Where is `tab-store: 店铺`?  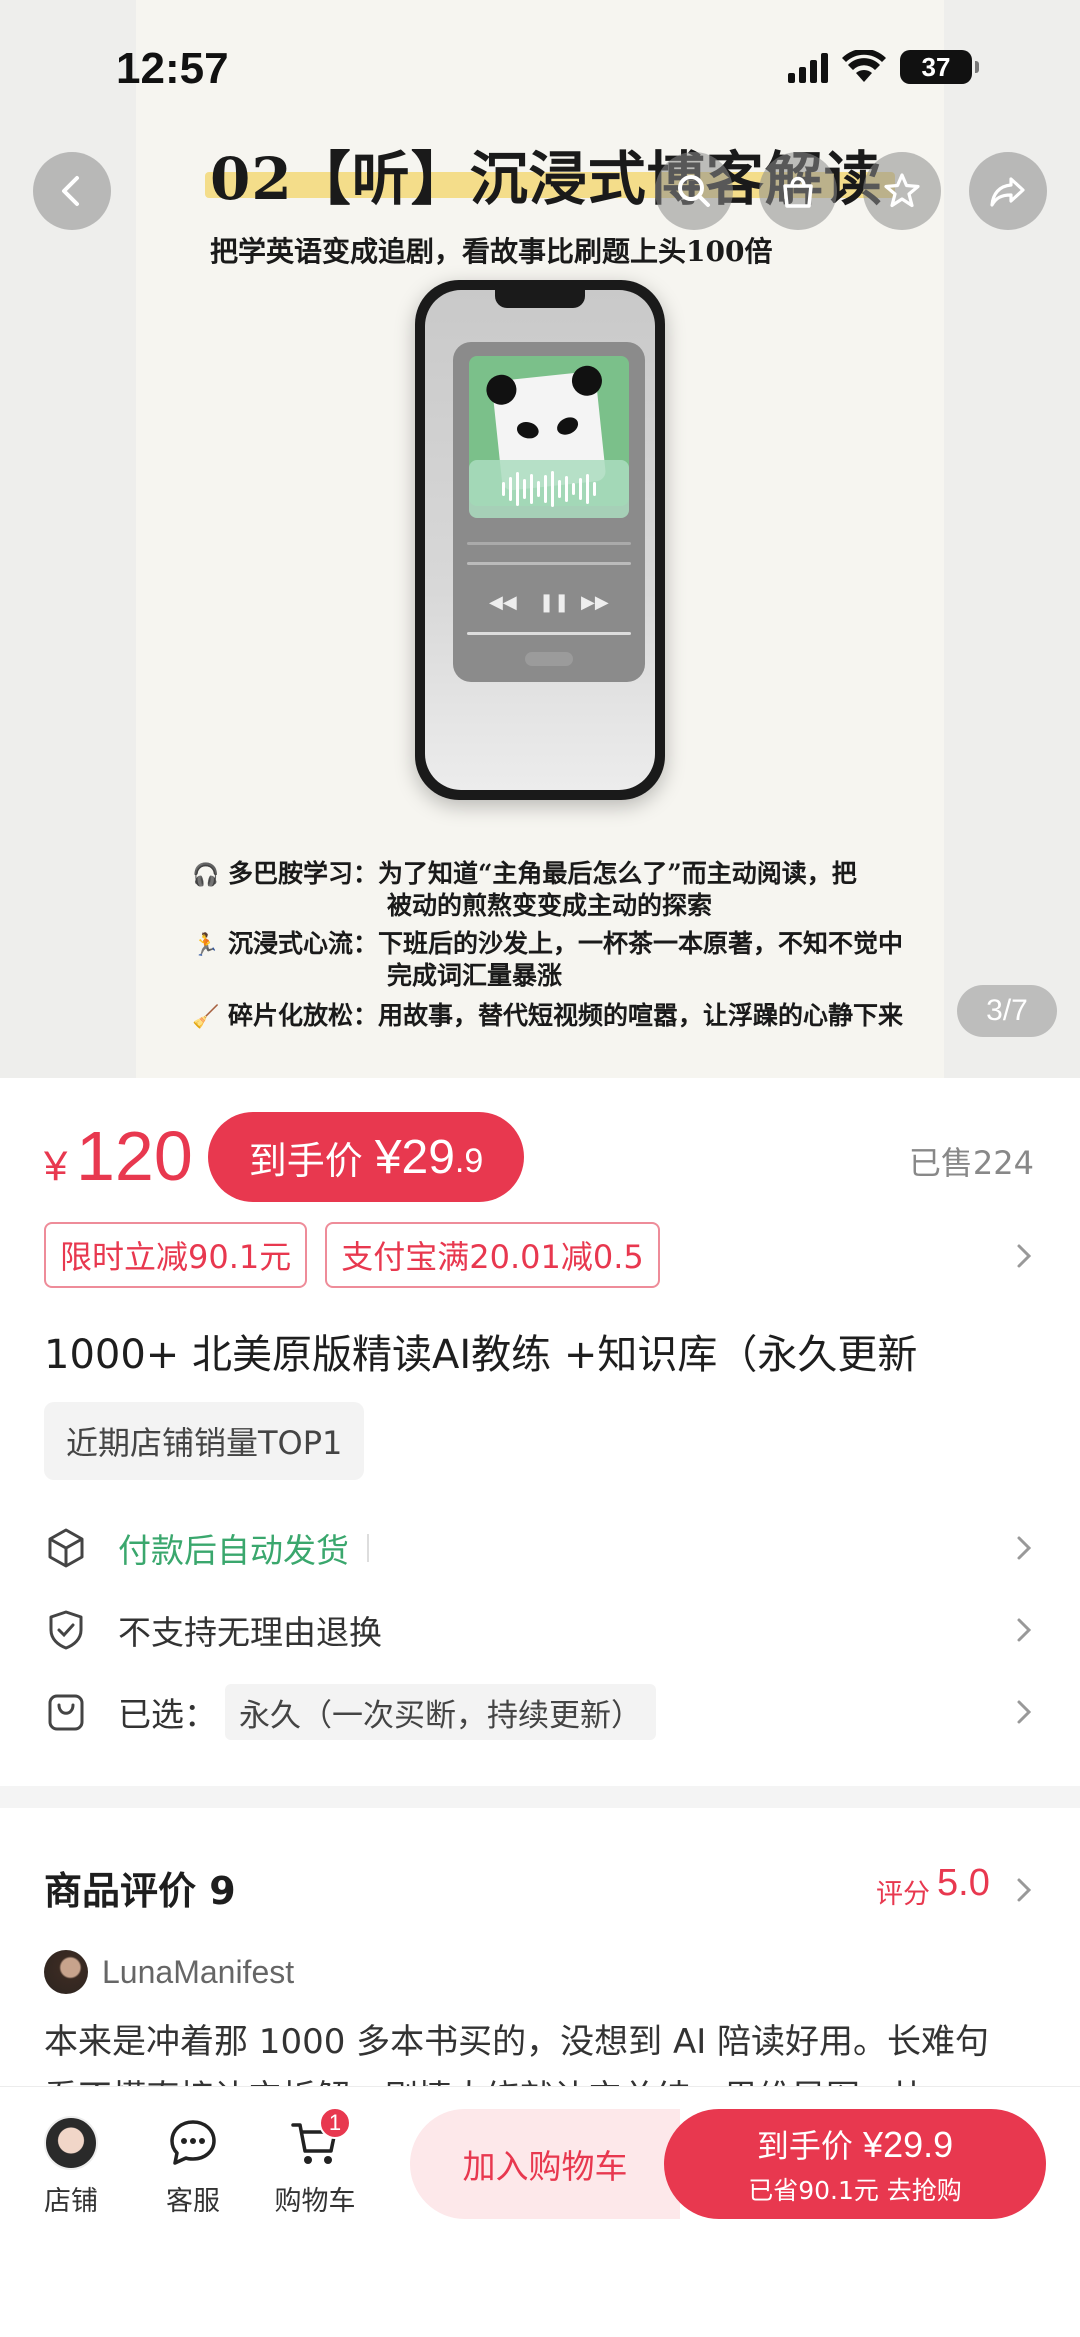 tab-store: 店铺 is located at coordinates (71, 2165).